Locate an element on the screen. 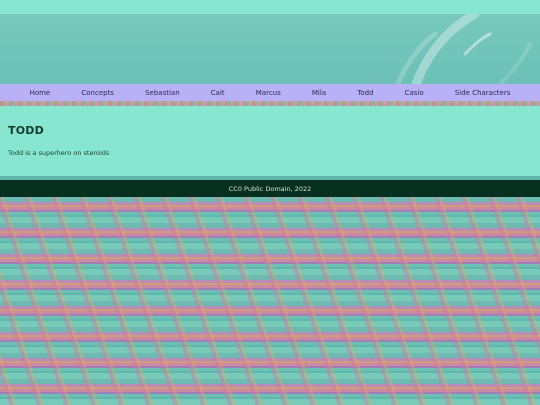  nav-item-casio: Casio is located at coordinates (414, 93).